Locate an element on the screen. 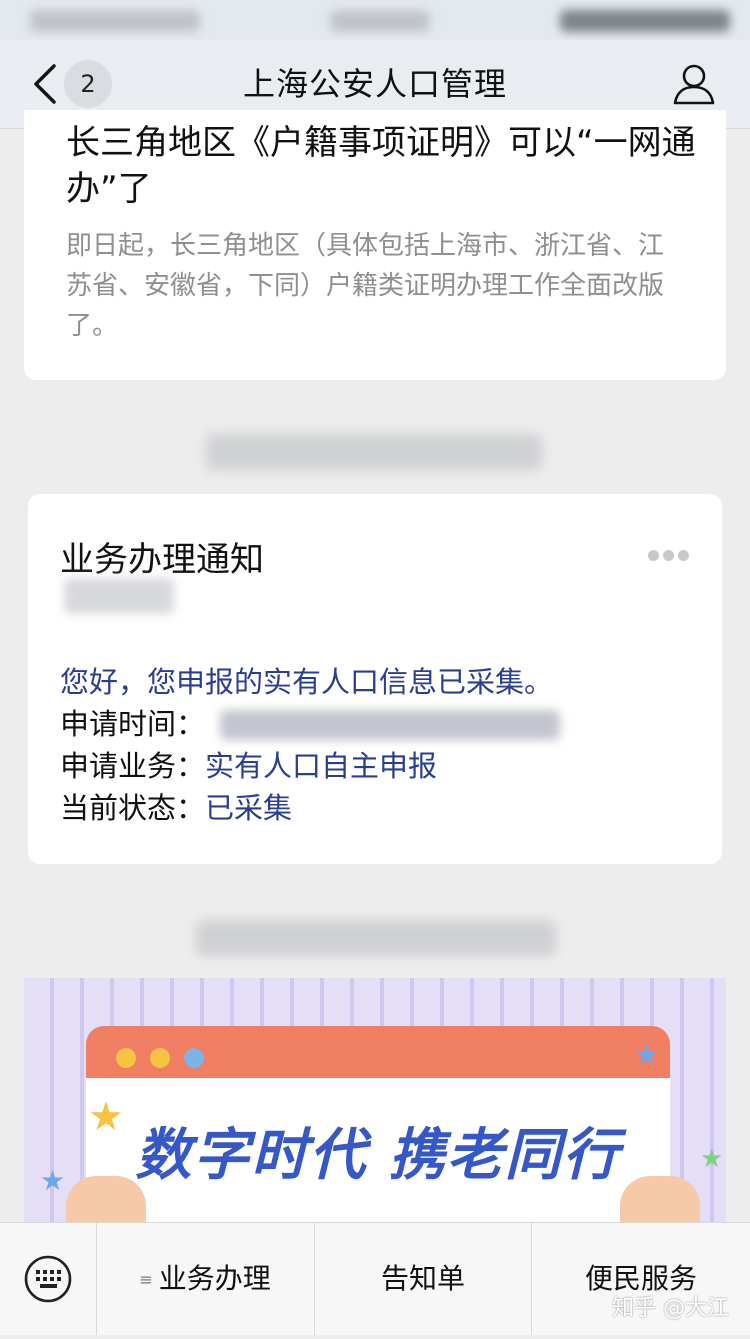  banner-headline: 数字时代 携老同行 is located at coordinates (378, 1155).